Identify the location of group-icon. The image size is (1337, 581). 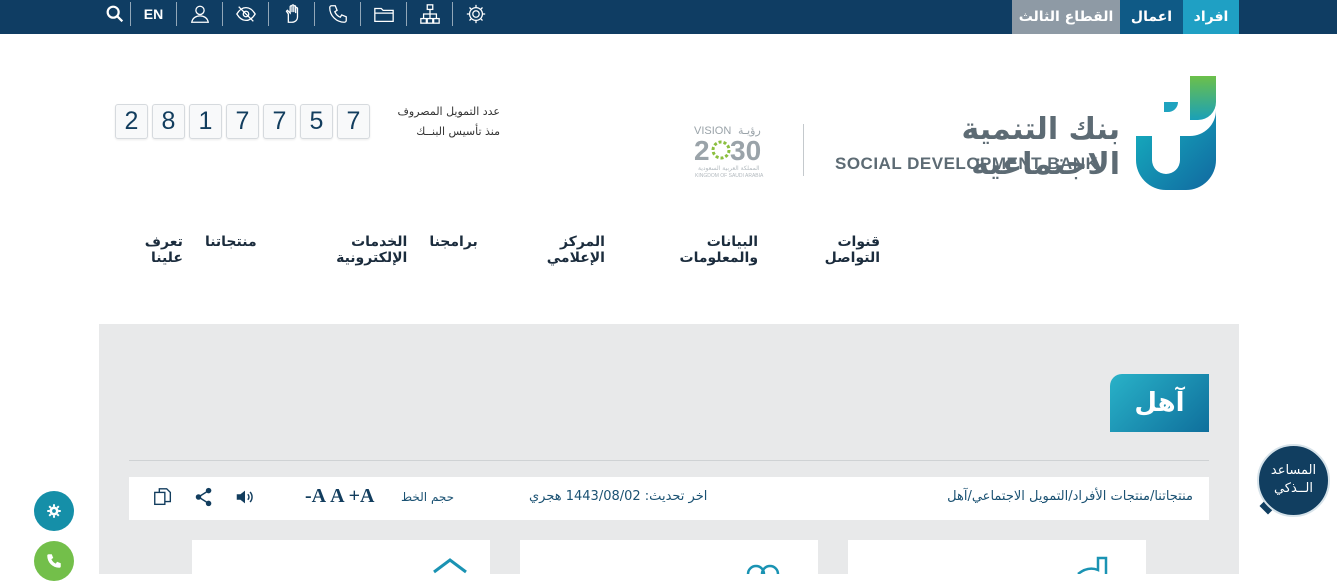
(763, 569).